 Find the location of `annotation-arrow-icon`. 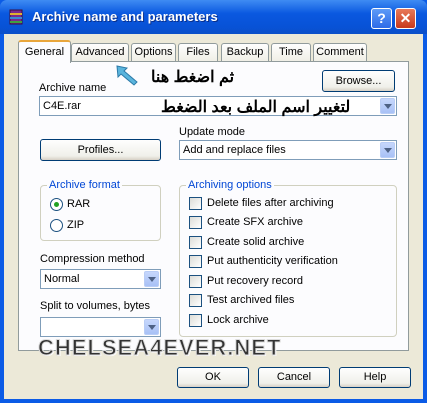

annotation-arrow-icon is located at coordinates (127, 75).